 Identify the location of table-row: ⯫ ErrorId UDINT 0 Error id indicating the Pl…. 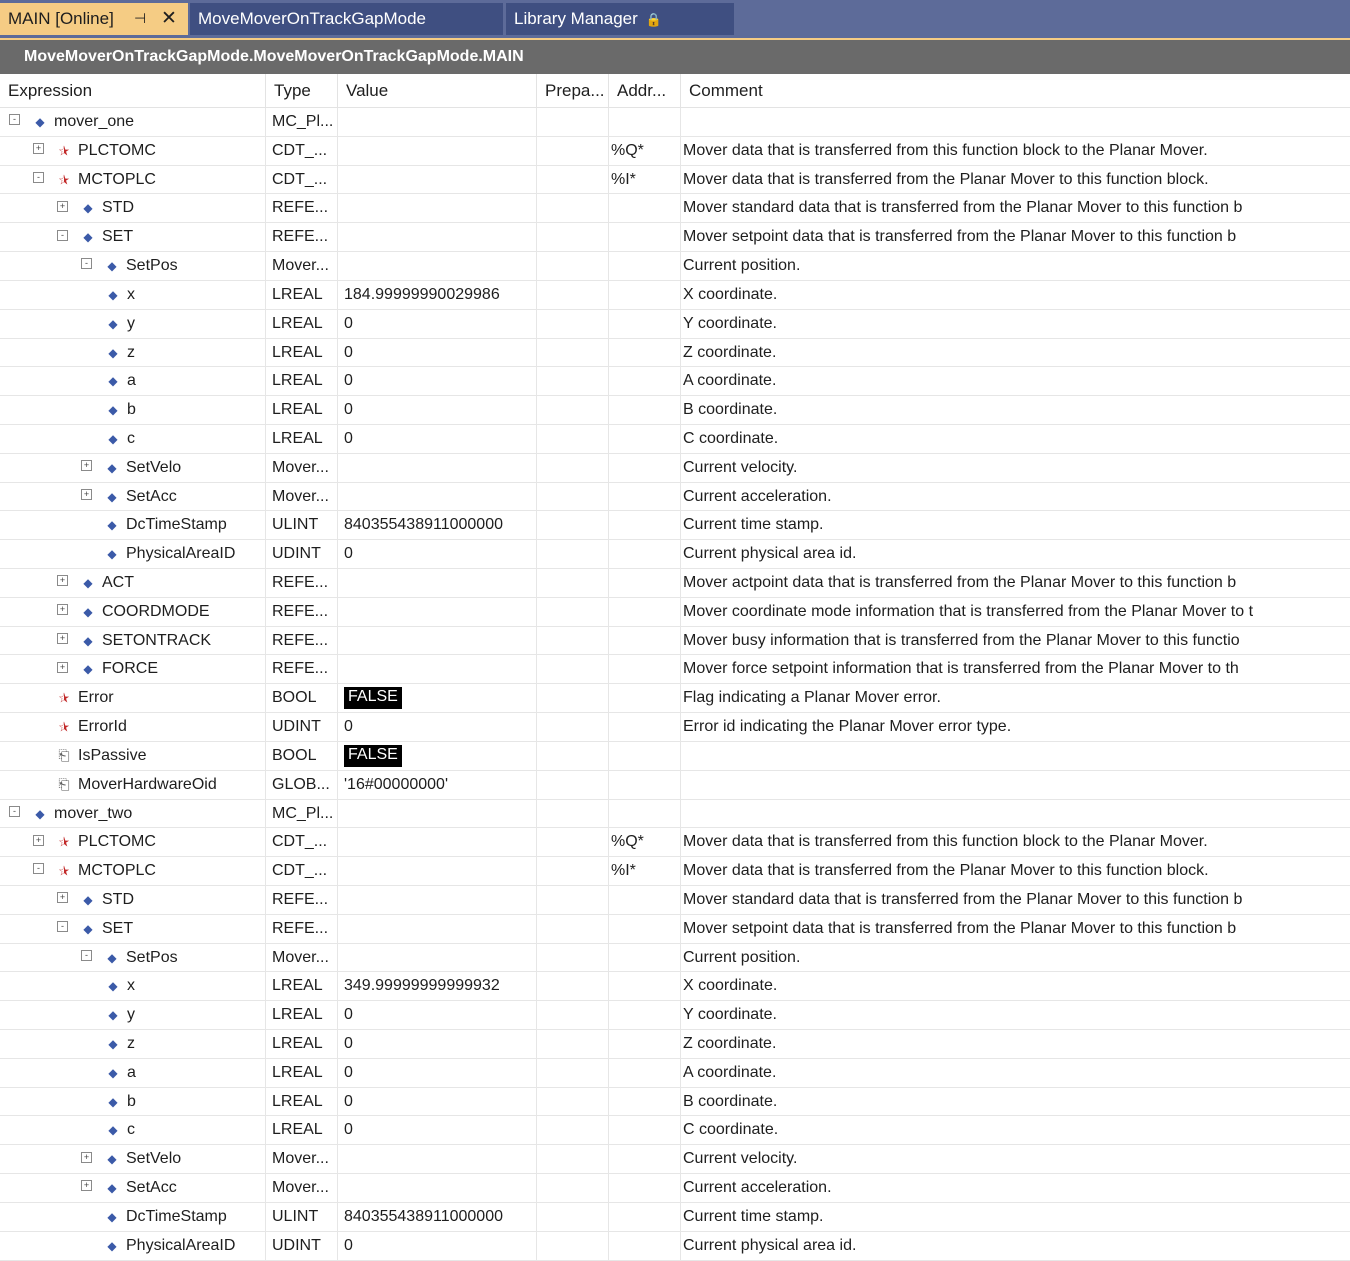
(675, 727).